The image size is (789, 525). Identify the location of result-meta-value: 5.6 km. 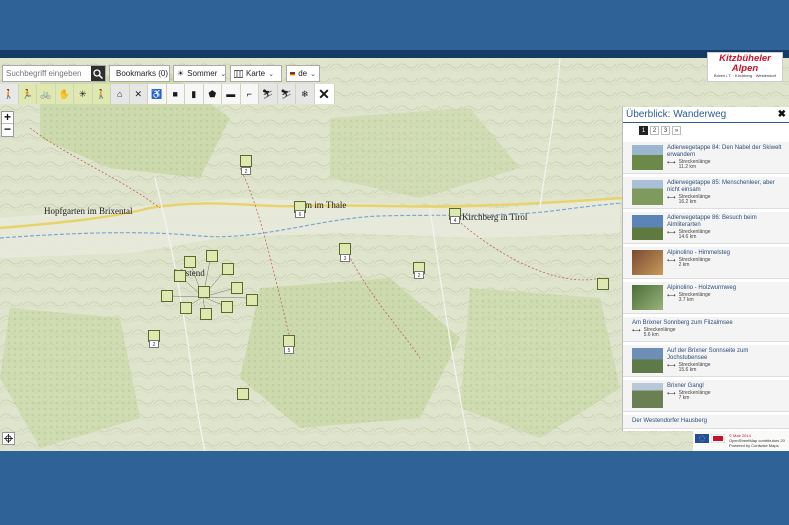
(651, 335).